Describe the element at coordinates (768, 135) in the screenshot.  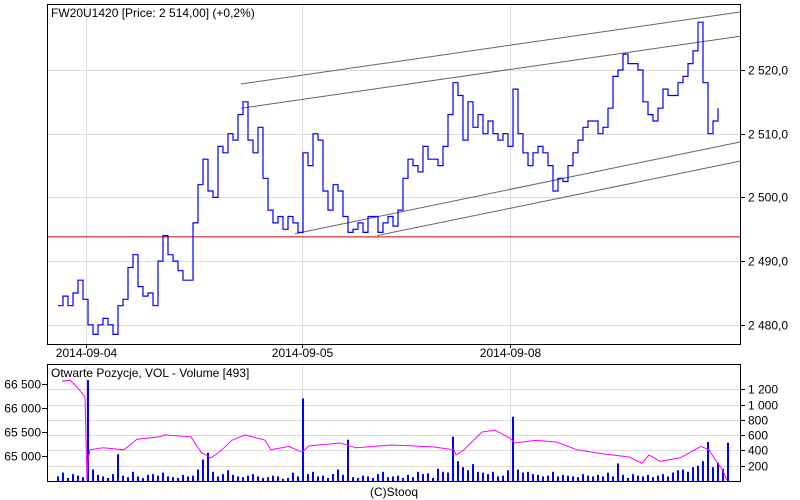
I see `y-tick-label: 2 510,0` at that location.